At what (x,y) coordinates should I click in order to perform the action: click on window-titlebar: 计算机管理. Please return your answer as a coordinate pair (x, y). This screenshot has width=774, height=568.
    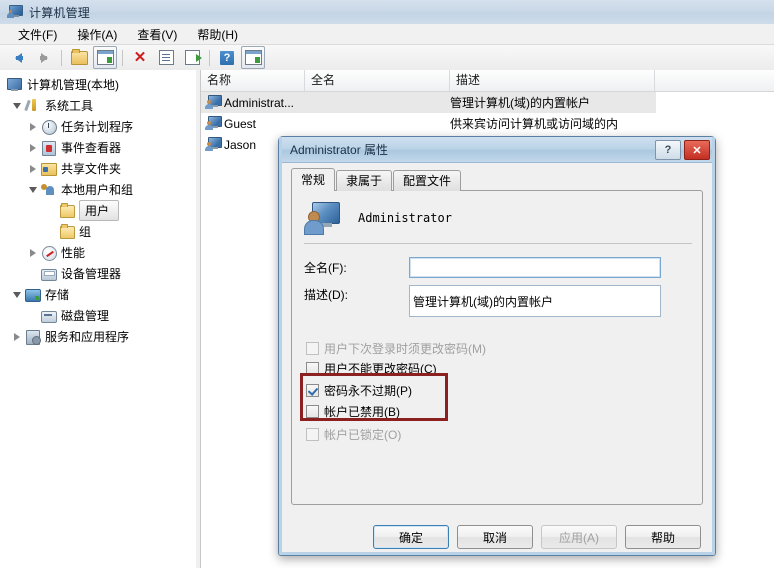
    Looking at the image, I should click on (387, 12).